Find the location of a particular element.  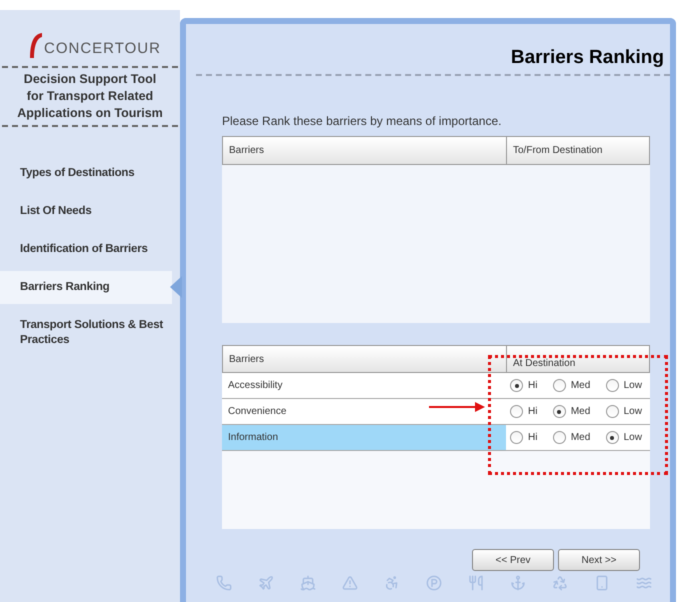

nav-item: Types of Destinations is located at coordinates (86, 173).